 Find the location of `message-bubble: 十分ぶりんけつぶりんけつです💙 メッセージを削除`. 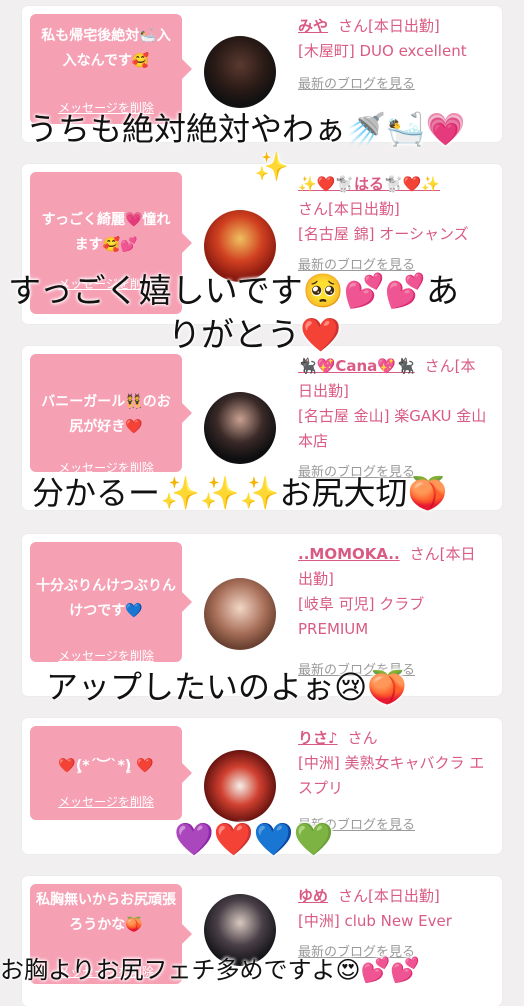

message-bubble: 十分ぶりんけつぶりんけつです💙 メッセージを削除 is located at coordinates (111, 602).